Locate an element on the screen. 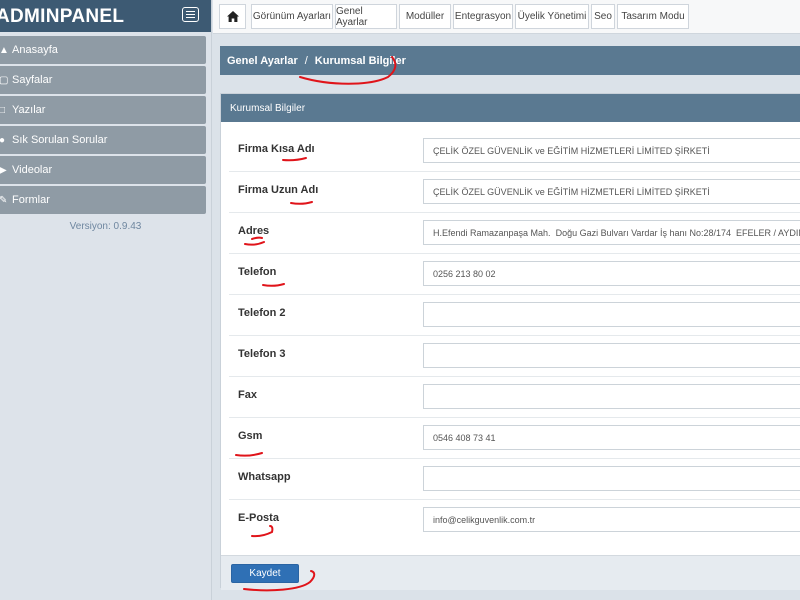  form-row-fax: Fax is located at coordinates (514, 397).